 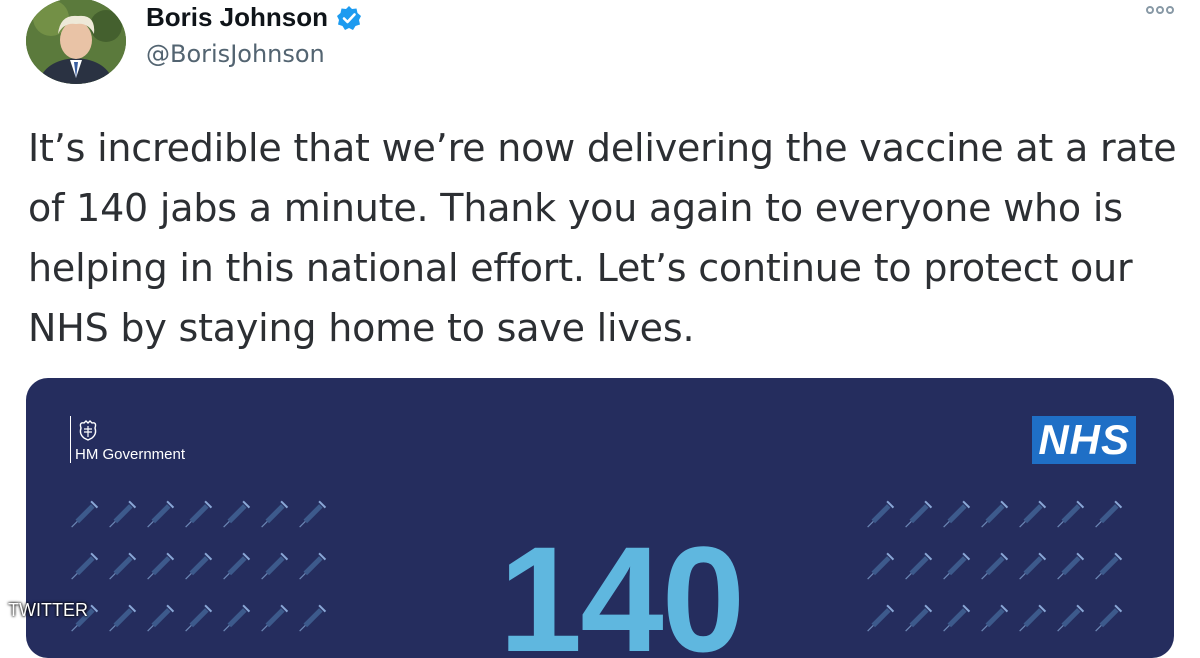 I want to click on source-watermark: TWITTER, so click(x=48, y=610).